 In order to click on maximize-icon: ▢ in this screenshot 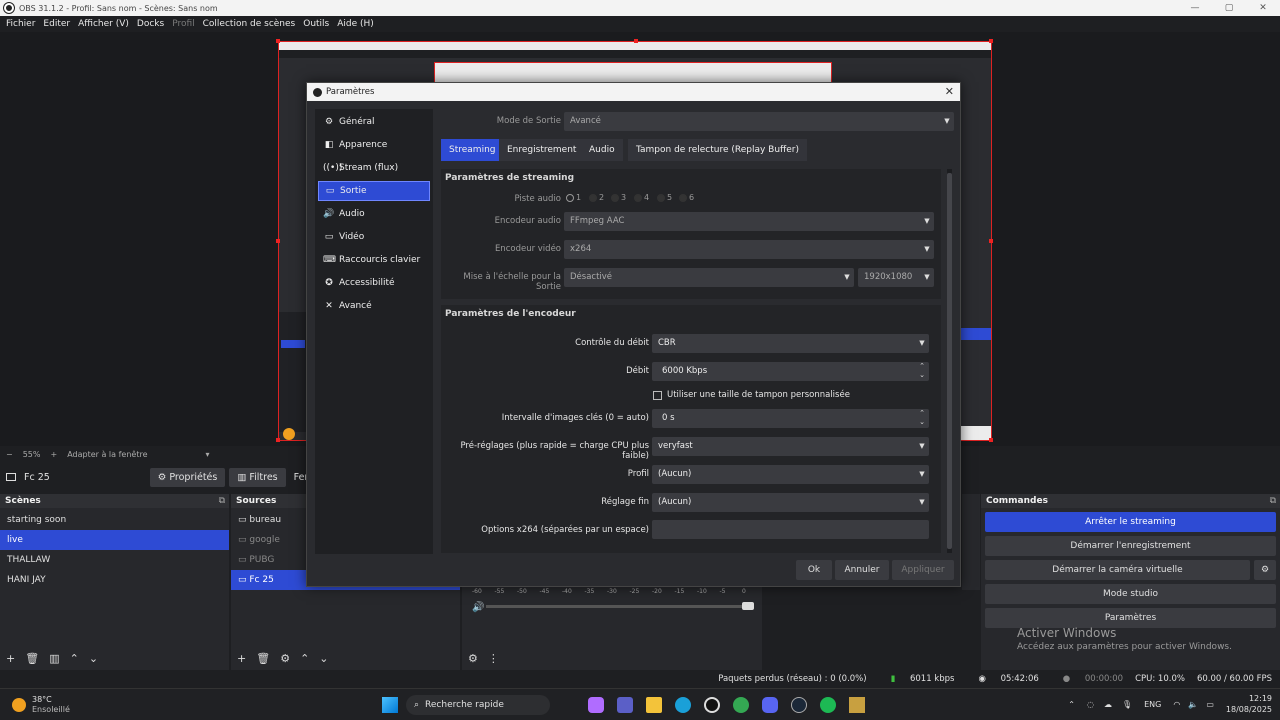, I will do `click(1229, 8)`.